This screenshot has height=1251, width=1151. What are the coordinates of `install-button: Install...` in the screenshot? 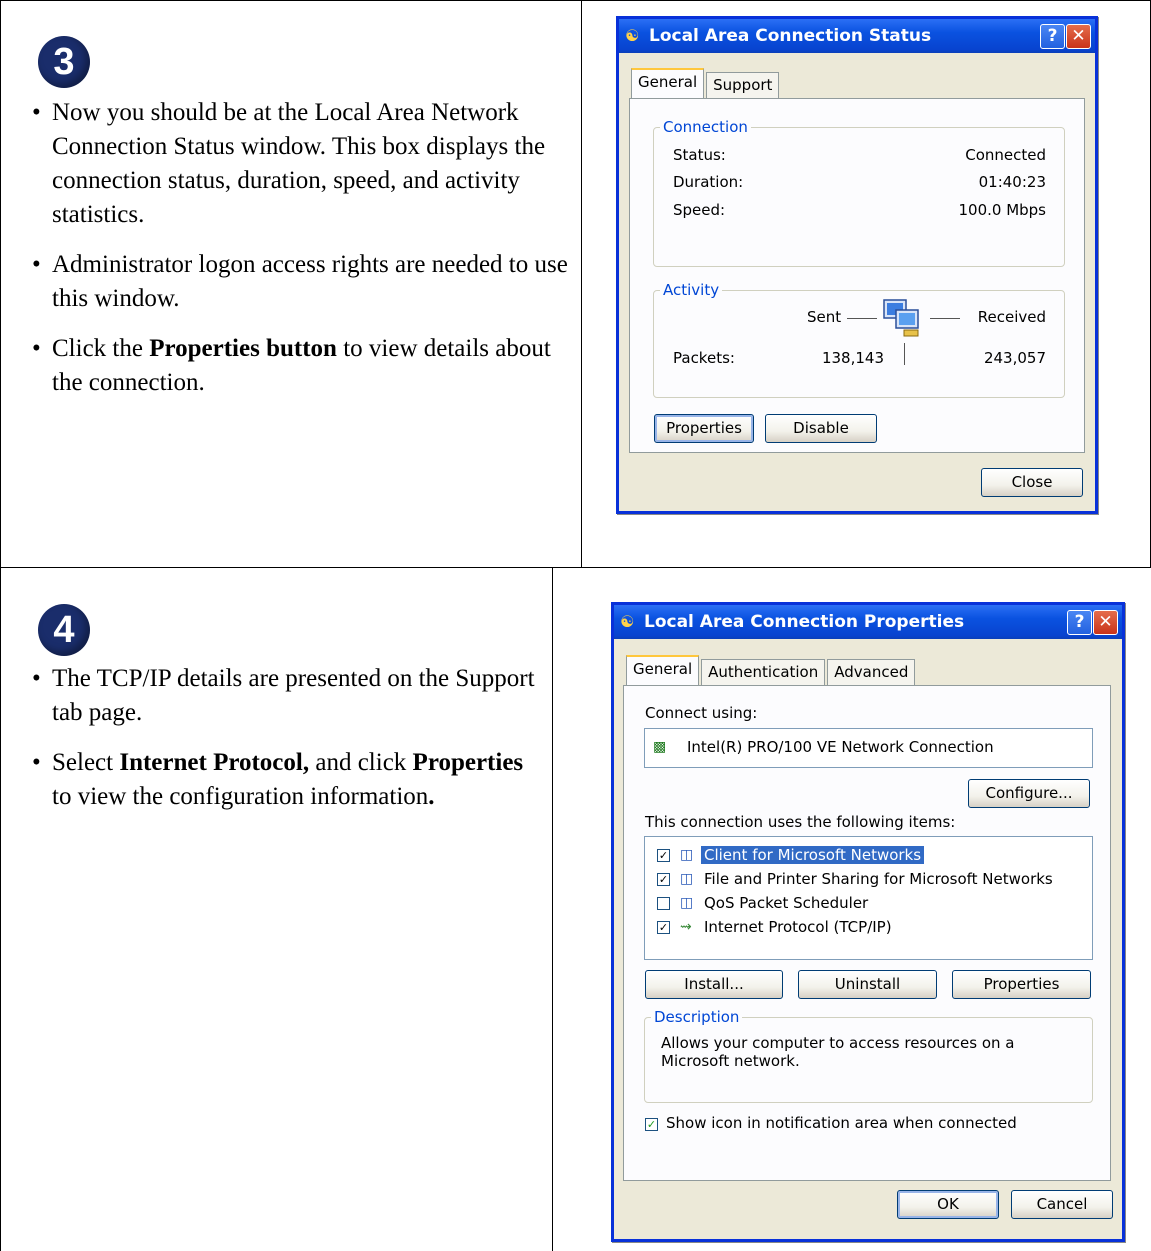 It's located at (714, 984).